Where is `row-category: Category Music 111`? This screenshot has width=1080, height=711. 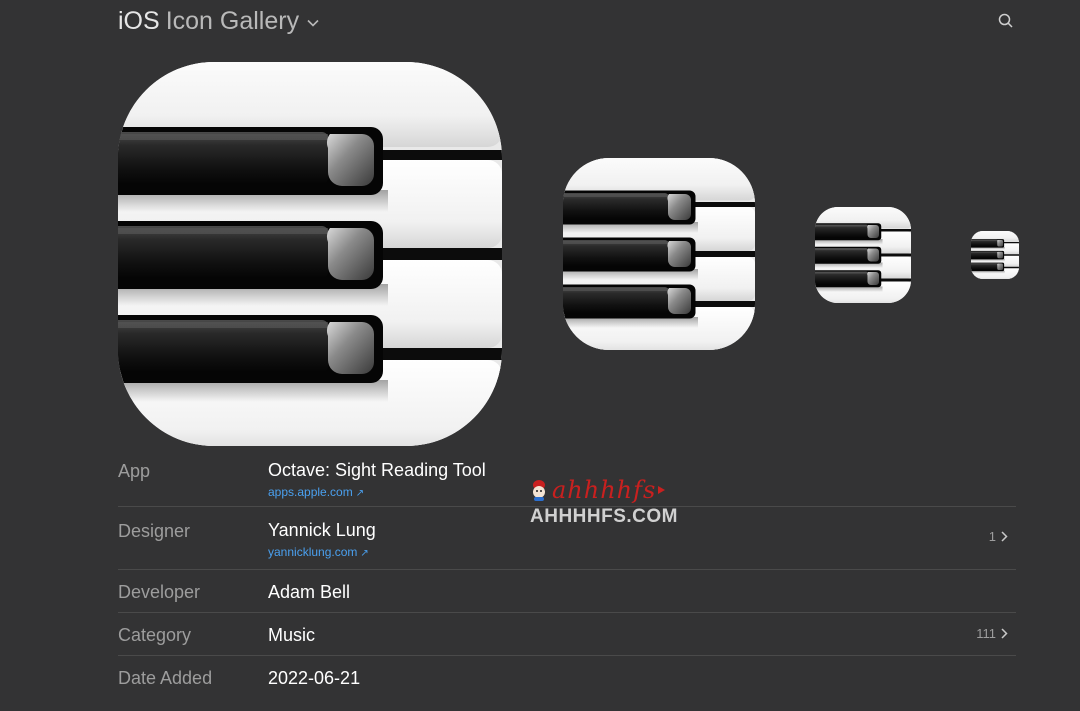
row-category: Category Music 111 is located at coordinates (567, 634).